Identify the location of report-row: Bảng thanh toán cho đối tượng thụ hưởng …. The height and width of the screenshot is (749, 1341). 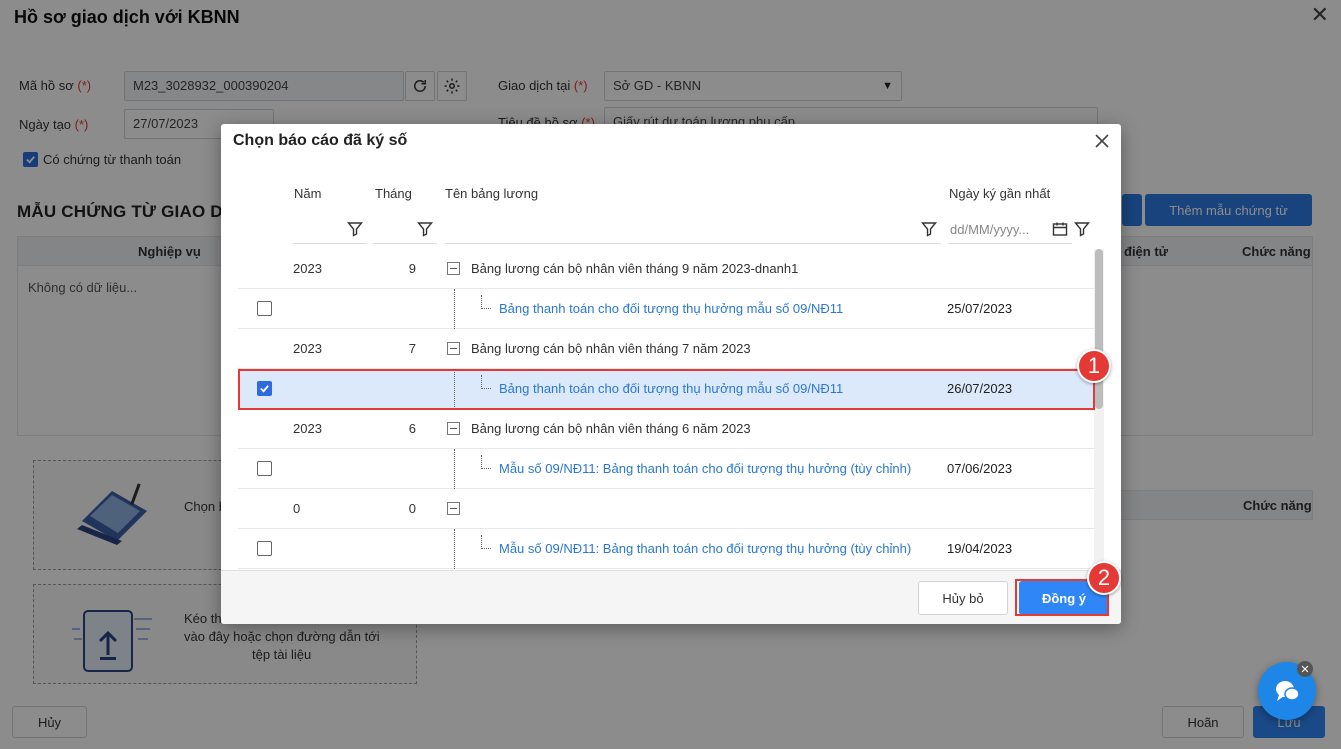
(666, 309).